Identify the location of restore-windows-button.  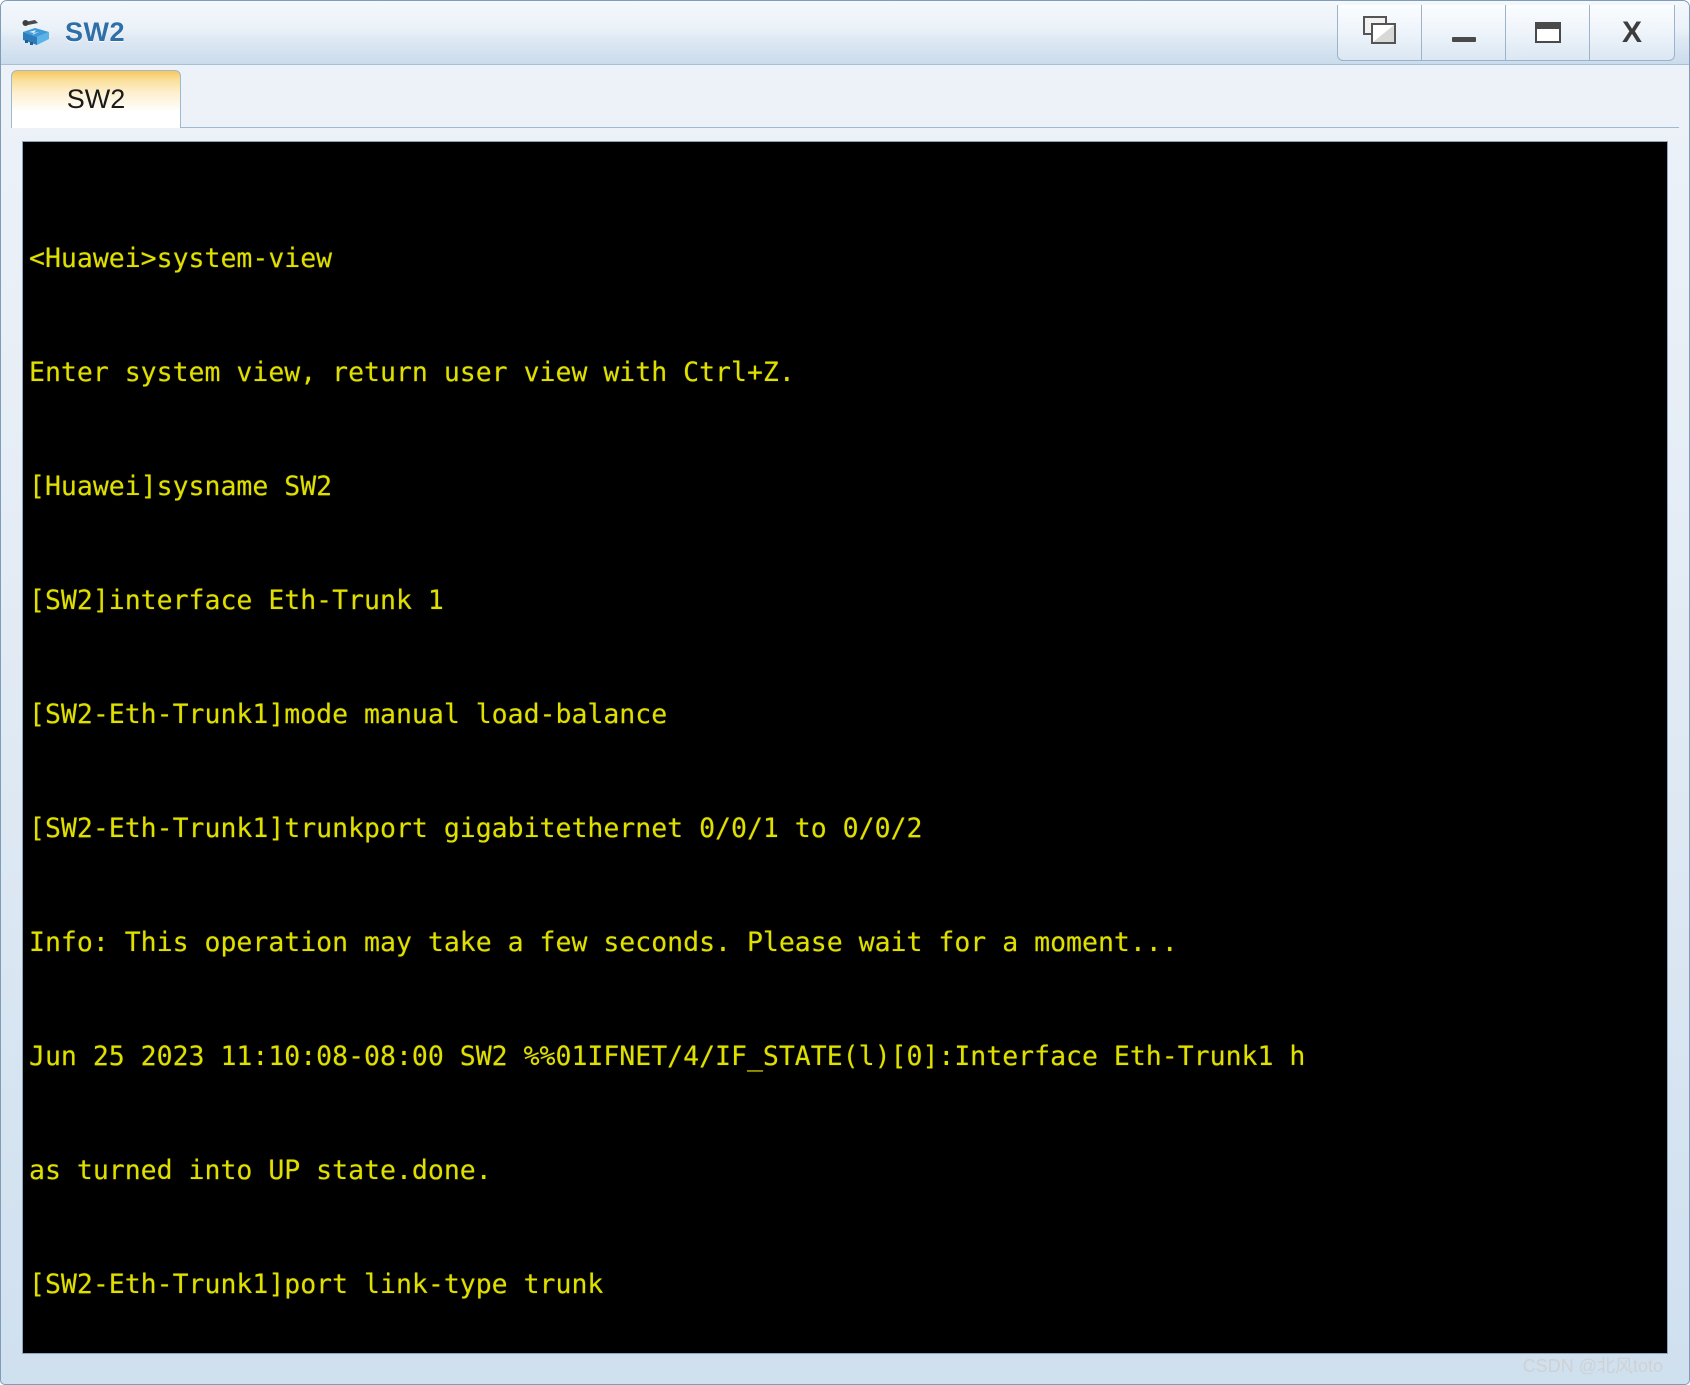
(1380, 32).